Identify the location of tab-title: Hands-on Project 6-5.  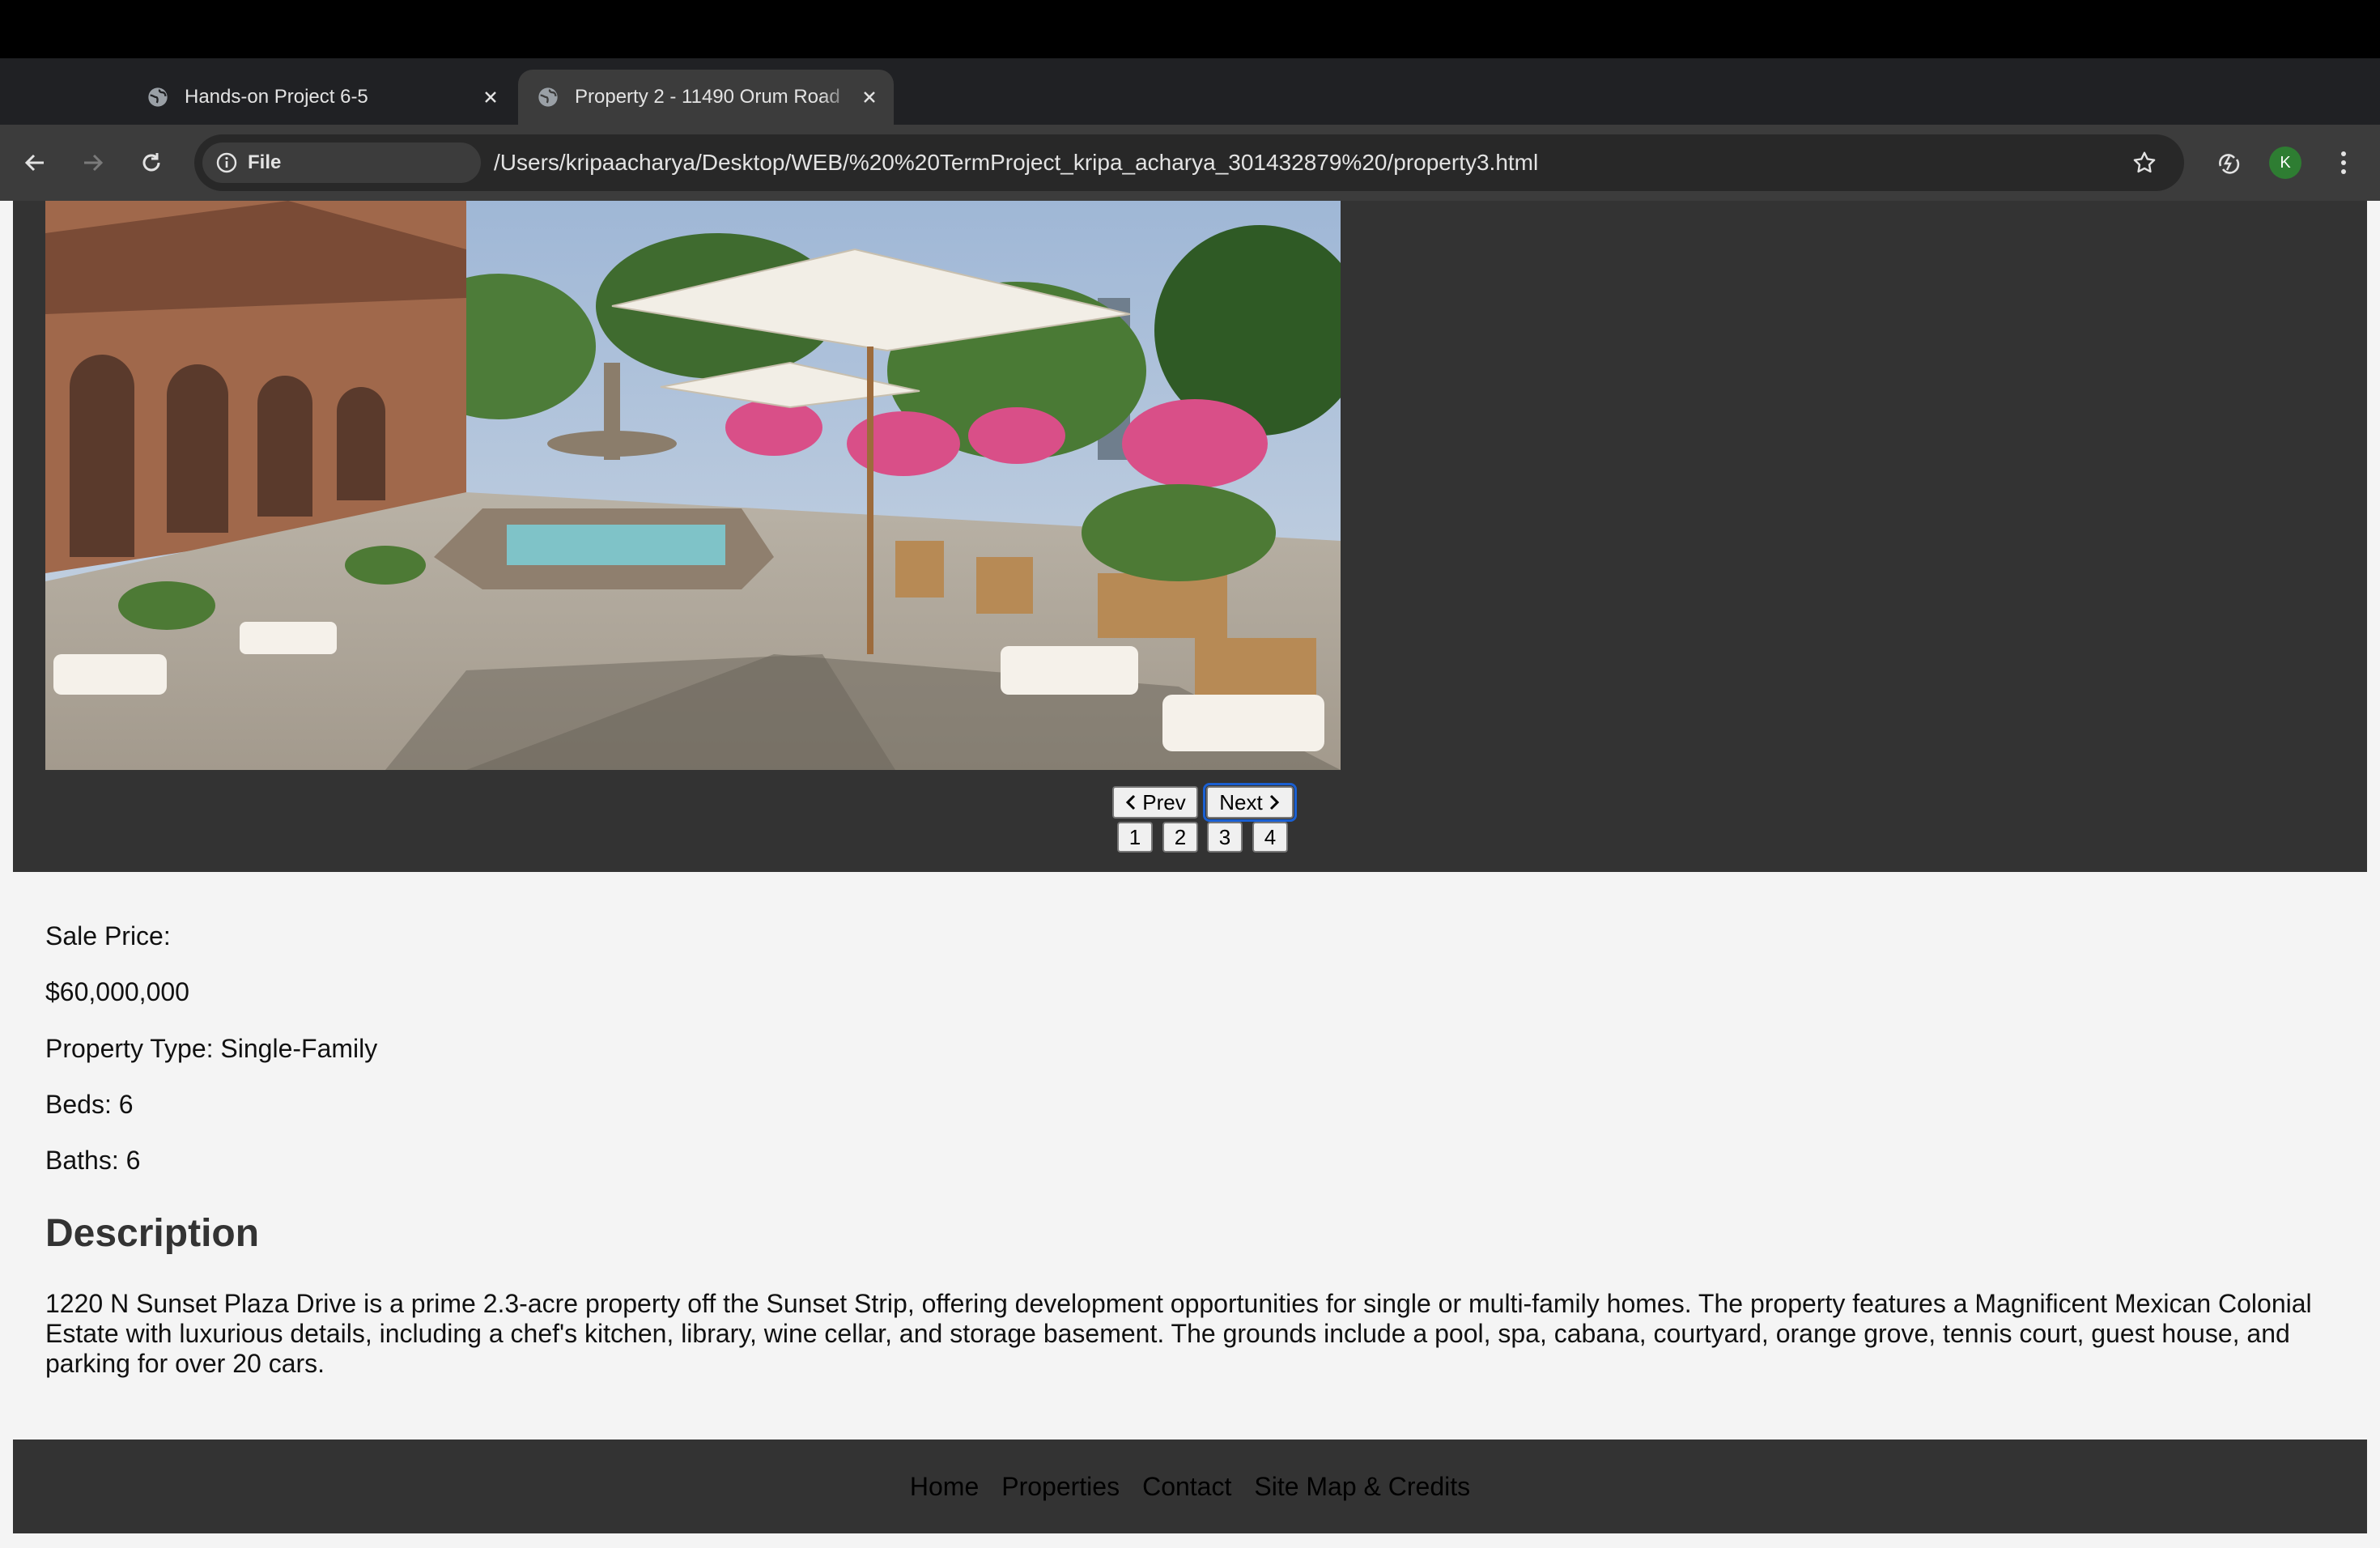
(276, 97).